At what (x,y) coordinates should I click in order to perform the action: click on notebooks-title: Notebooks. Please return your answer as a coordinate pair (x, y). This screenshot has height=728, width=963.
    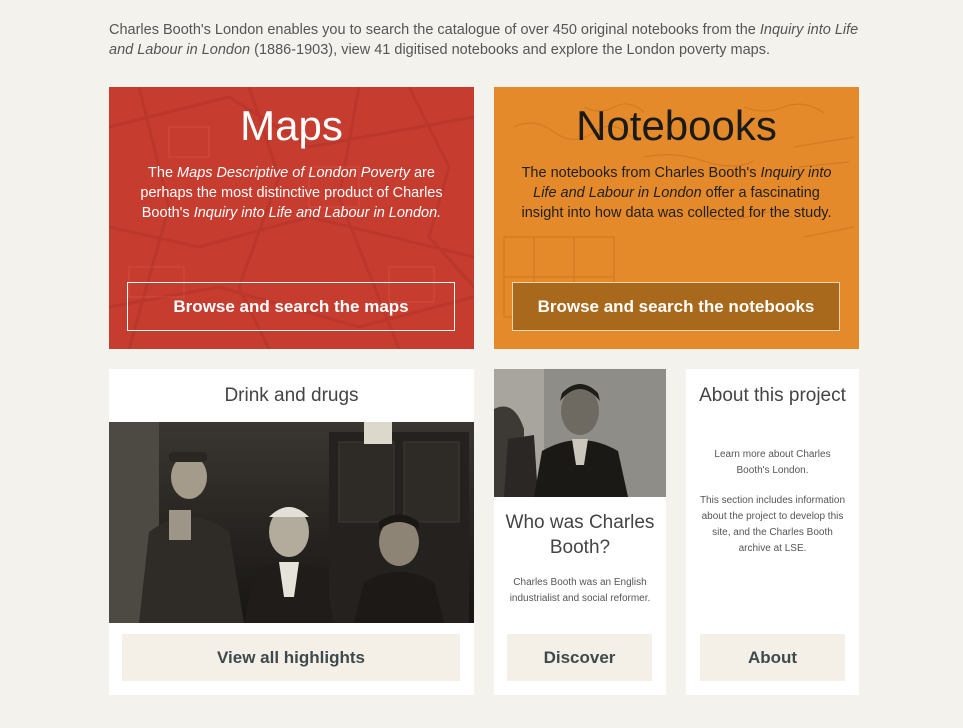
    Looking at the image, I should click on (676, 125).